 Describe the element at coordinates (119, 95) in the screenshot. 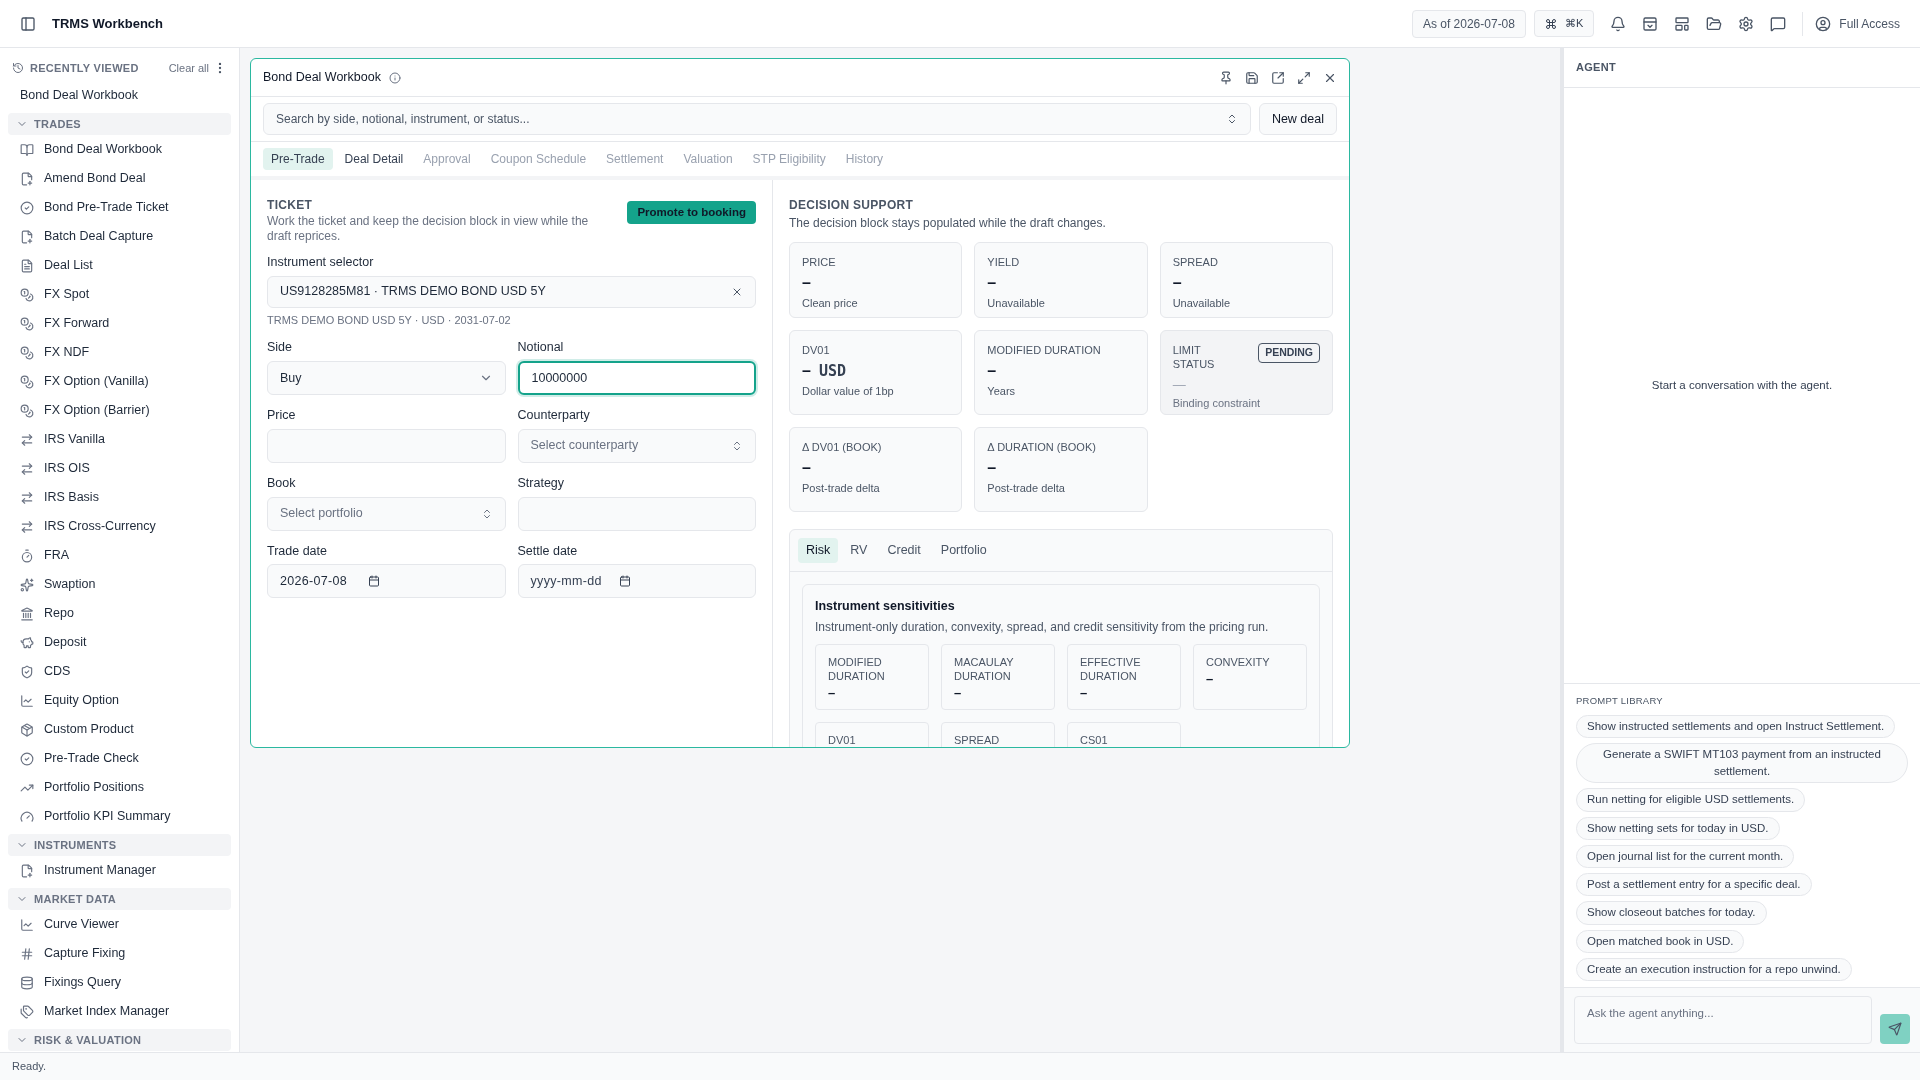

I see `recent-item: Bond Deal Workbook` at that location.